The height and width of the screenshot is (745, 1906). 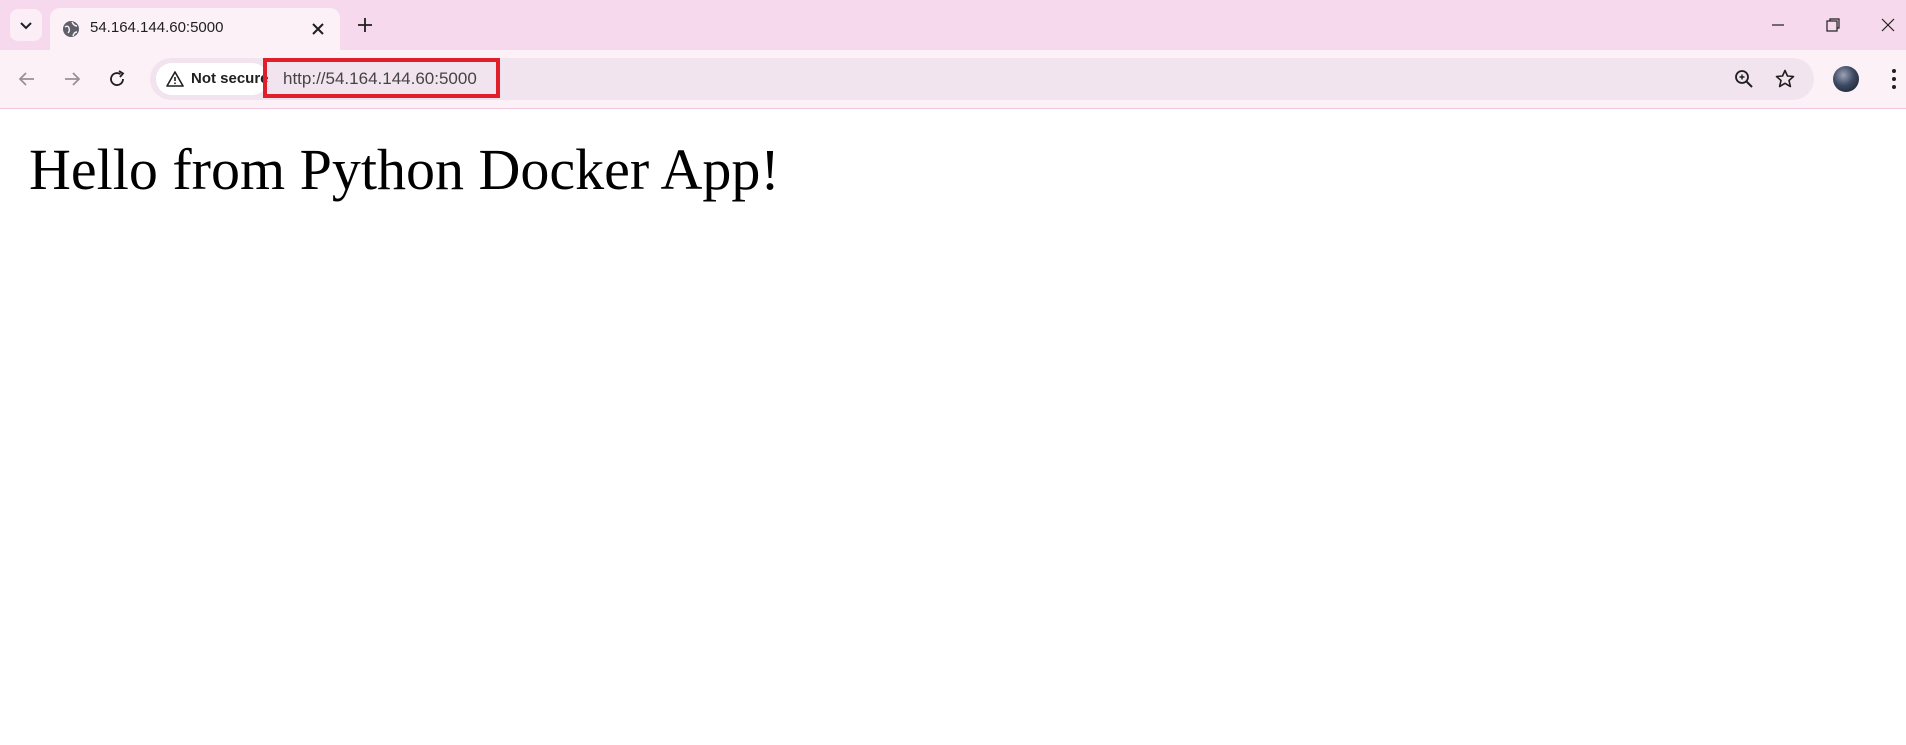 What do you see at coordinates (157, 27) in the screenshot?
I see `tab-title: 54.164.144.60:5000` at bounding box center [157, 27].